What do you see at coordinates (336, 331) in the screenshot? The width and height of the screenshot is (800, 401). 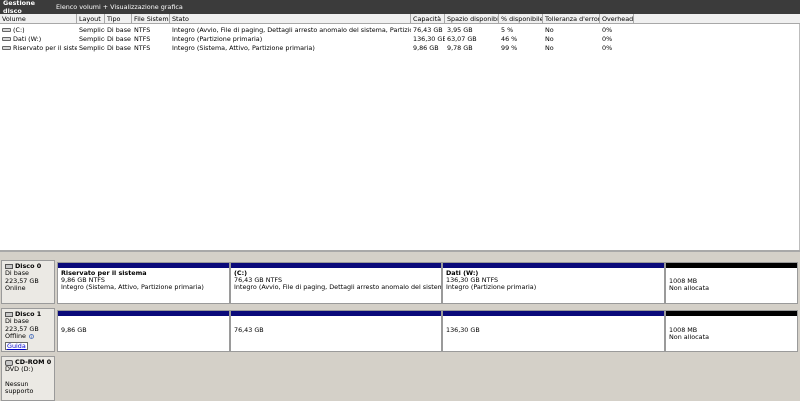 I see `disk-1-partition-2: 76,43 GB` at bounding box center [336, 331].